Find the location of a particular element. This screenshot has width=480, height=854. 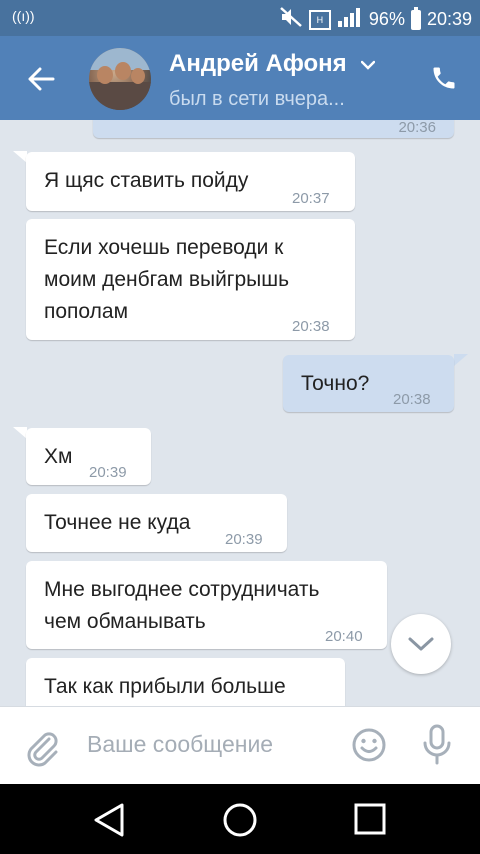

system-navigation-bar is located at coordinates (240, 819).